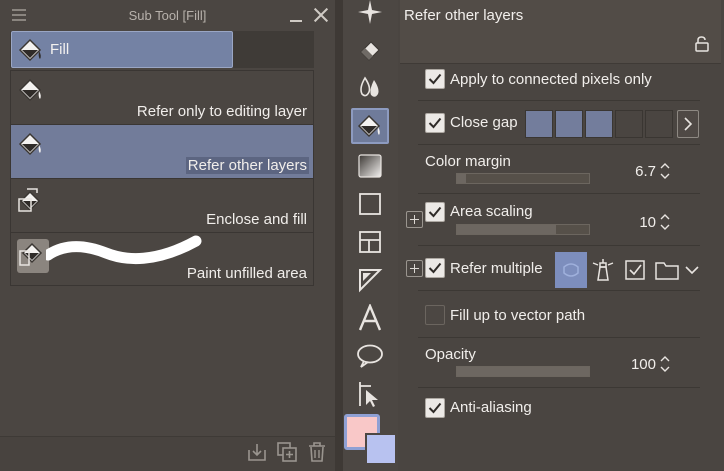 The image size is (724, 471). Describe the element at coordinates (692, 270) in the screenshot. I see `refer-multiple-dropdown` at that location.